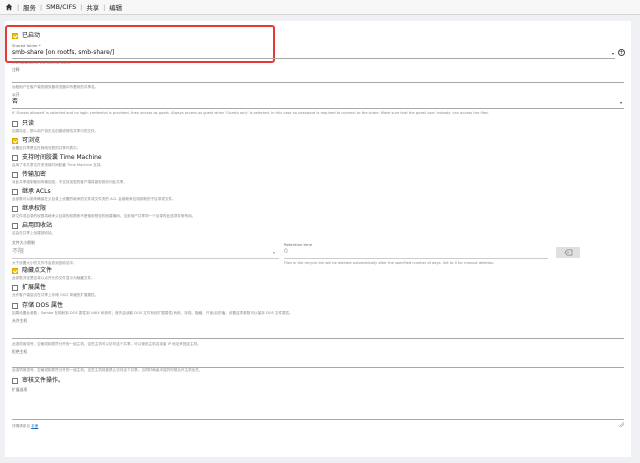 This screenshot has width=640, height=463. What do you see at coordinates (15, 124) in the screenshot?
I see `readonly-checkbox` at bounding box center [15, 124].